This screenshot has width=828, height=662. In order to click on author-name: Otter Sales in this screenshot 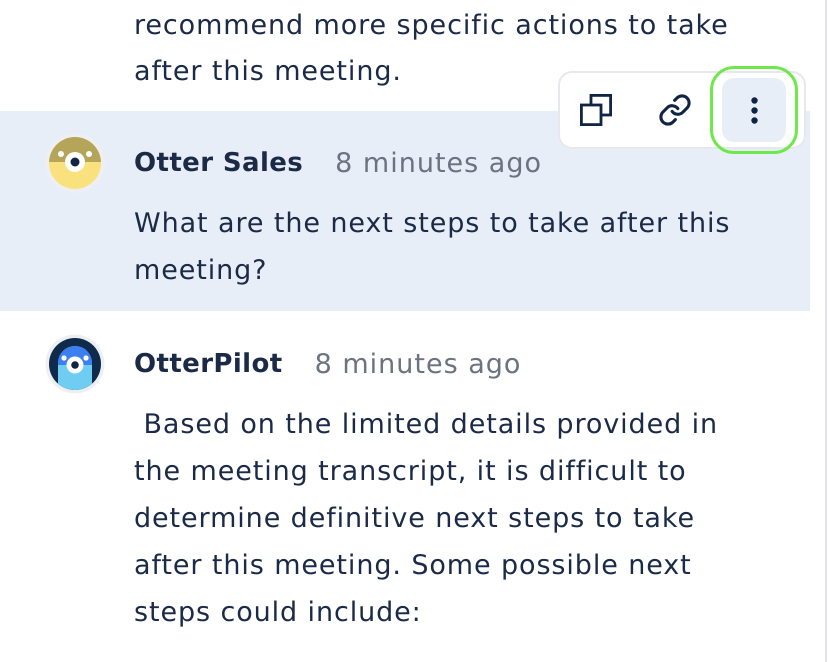, I will do `click(219, 163)`.